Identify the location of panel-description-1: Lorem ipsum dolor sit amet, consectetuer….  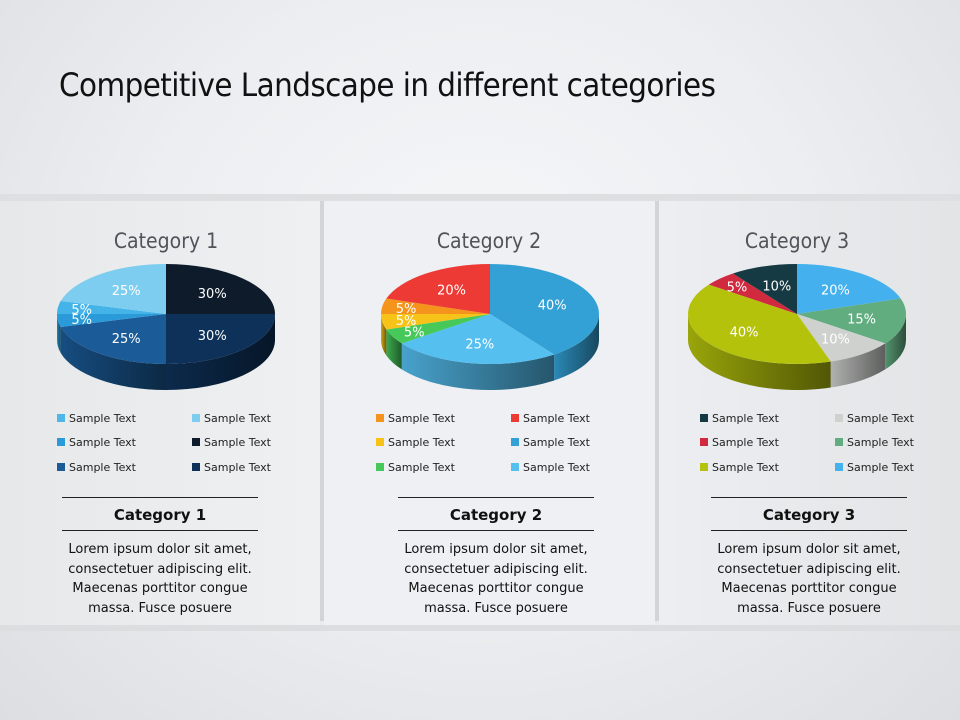
(160, 579).